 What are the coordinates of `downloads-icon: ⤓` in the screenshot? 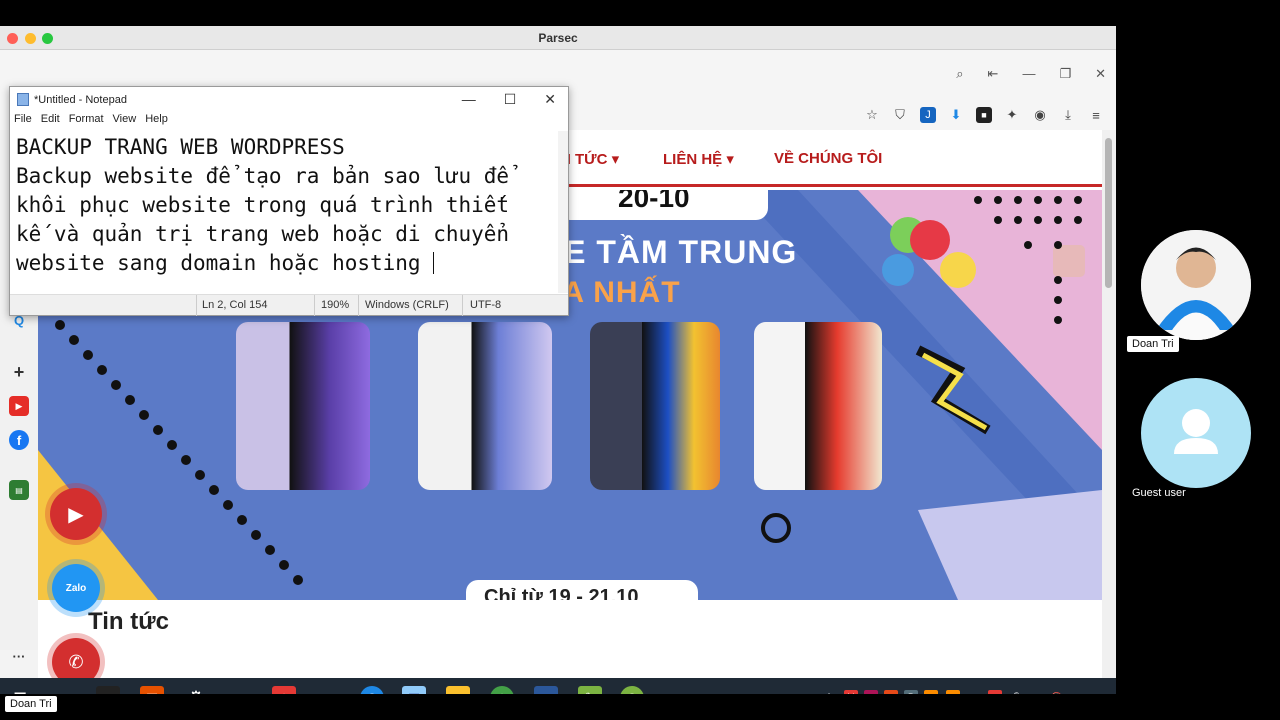 It's located at (1068, 115).